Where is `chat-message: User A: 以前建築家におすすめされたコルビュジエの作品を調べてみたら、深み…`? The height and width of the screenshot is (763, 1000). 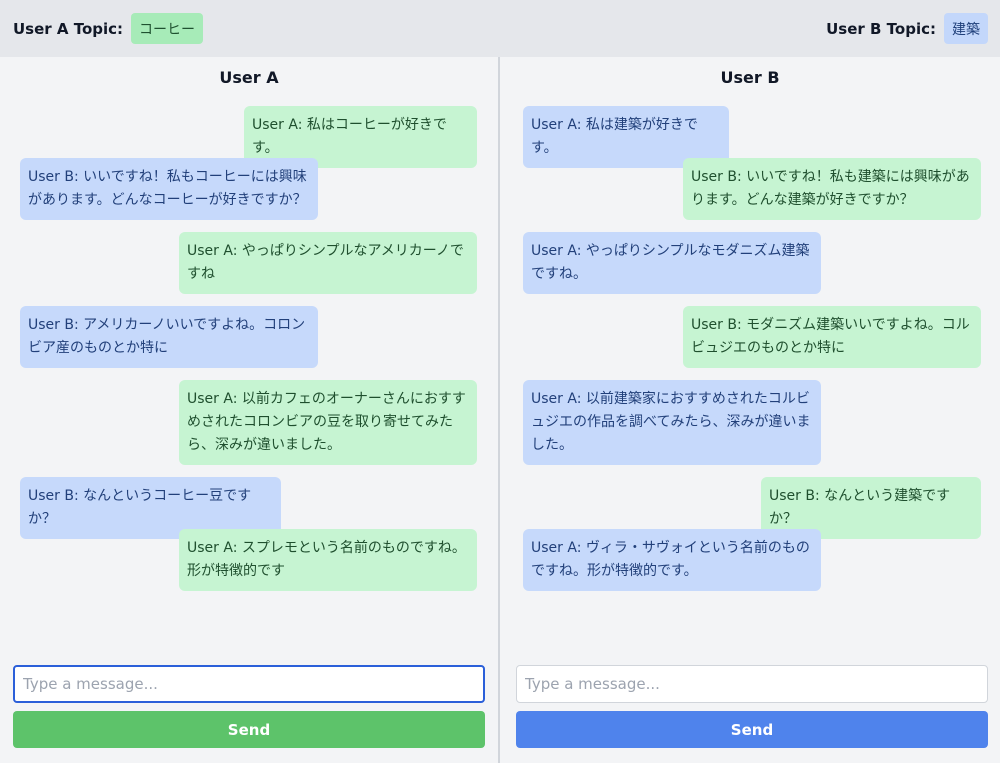
chat-message: User A: 以前建築家におすすめされたコルビュジエの作品を調べてみたら、深み… is located at coordinates (672, 422).